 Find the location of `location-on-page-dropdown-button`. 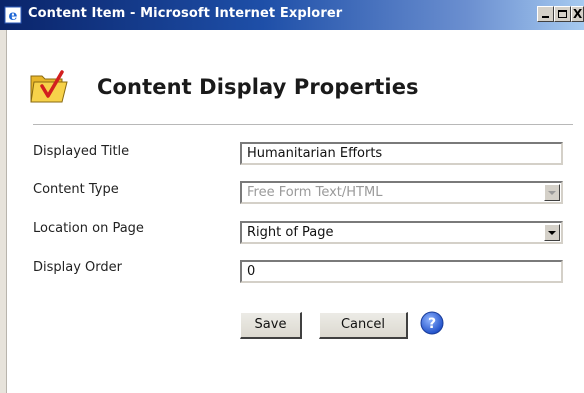

location-on-page-dropdown-button is located at coordinates (552, 232).